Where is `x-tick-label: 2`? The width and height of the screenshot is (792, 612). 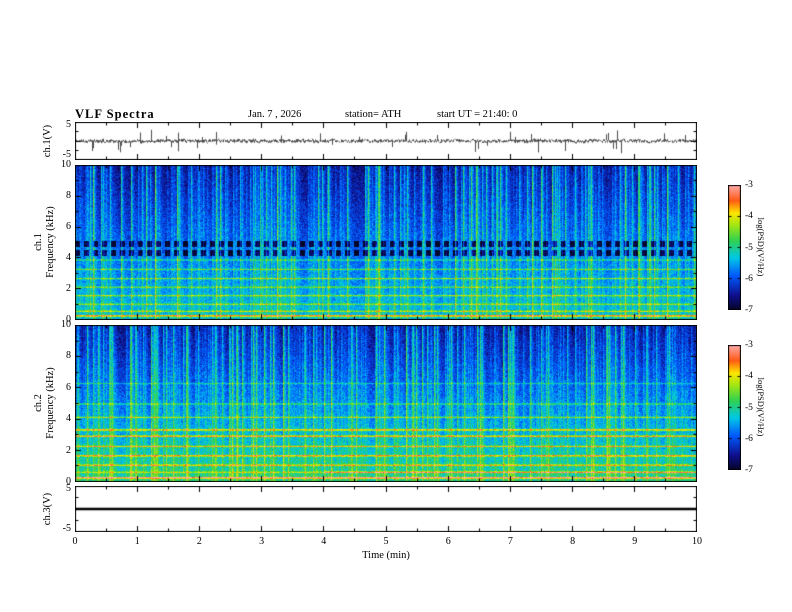 x-tick-label: 2 is located at coordinates (199, 541).